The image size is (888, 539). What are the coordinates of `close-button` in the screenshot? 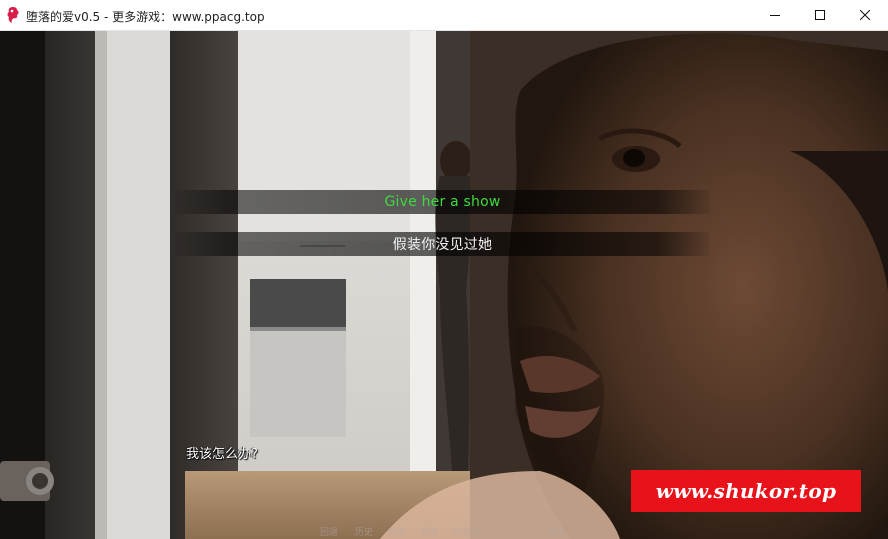 It's located at (865, 15).